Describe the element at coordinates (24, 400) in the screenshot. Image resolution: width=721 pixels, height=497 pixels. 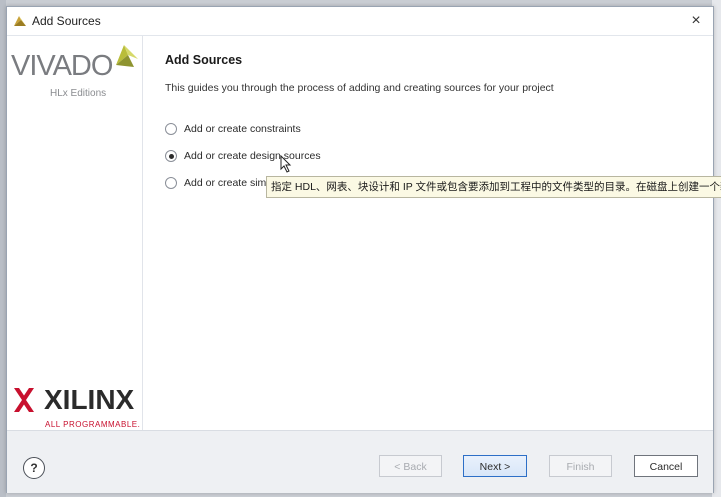
I see `xilinx-logo-icon` at that location.